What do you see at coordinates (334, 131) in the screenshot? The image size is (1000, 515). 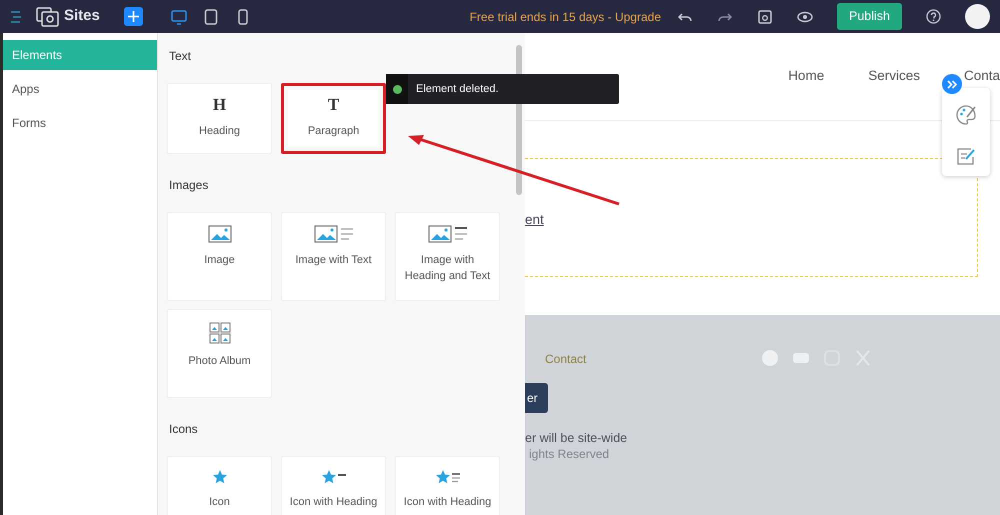 I see `element-label: Paragraph` at bounding box center [334, 131].